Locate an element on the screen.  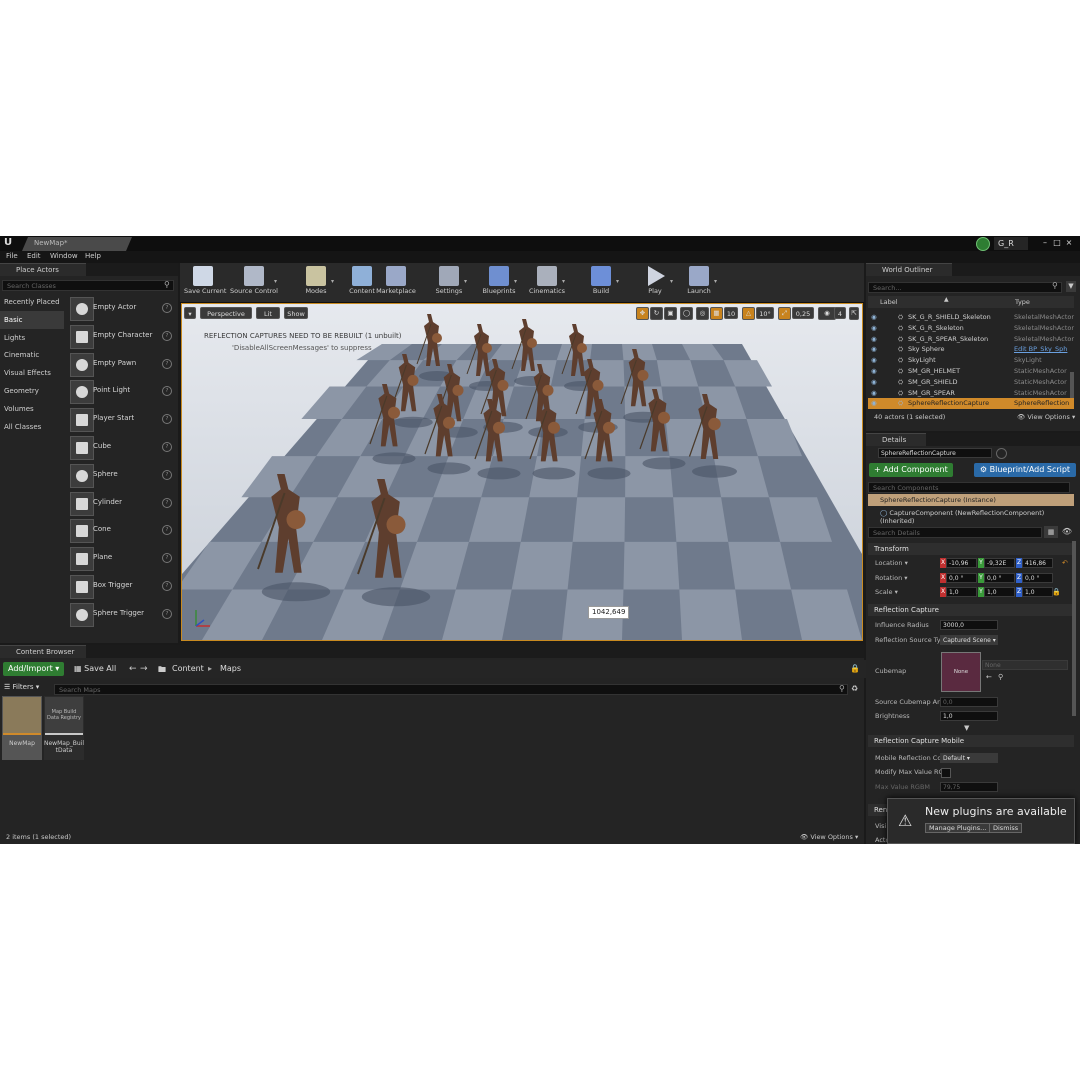
use-selected-arrow-icon: ← is located at coordinates (989, 677).